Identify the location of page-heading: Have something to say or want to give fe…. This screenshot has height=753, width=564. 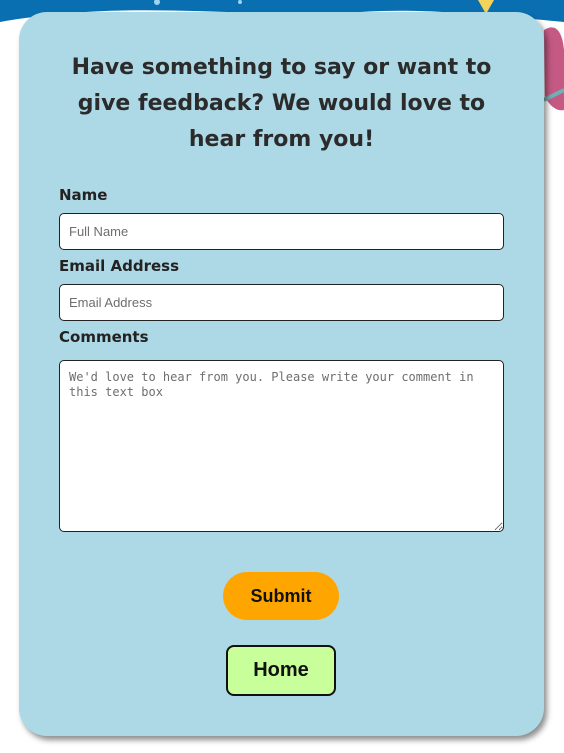
(281, 103).